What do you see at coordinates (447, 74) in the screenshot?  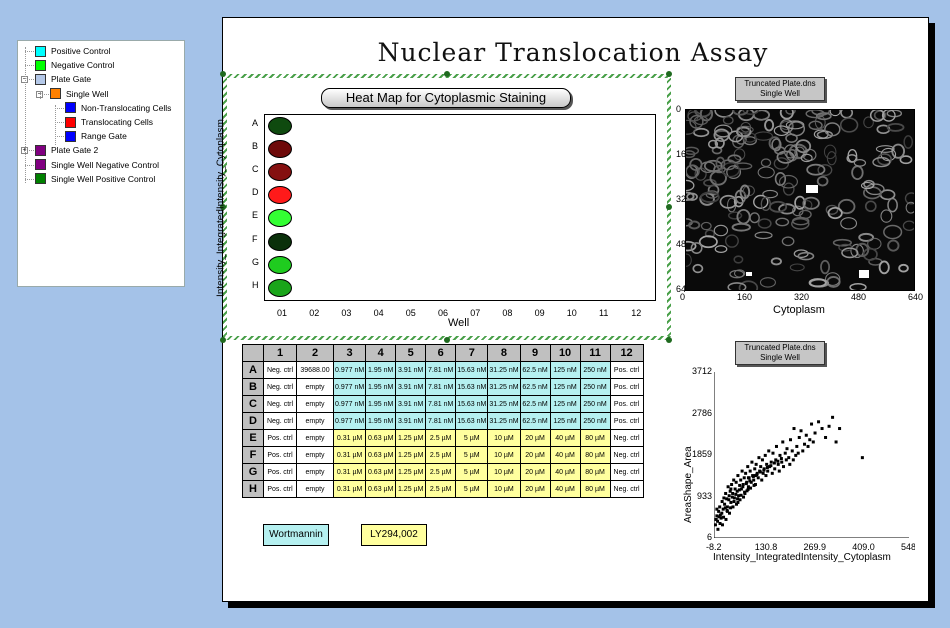 I see `resize-handle-t` at bounding box center [447, 74].